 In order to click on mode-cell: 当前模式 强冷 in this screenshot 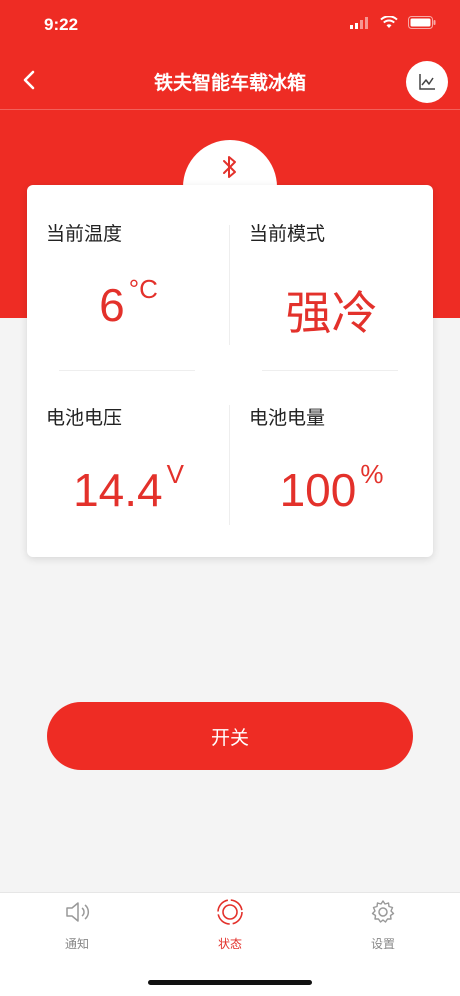, I will do `click(331, 278)`.